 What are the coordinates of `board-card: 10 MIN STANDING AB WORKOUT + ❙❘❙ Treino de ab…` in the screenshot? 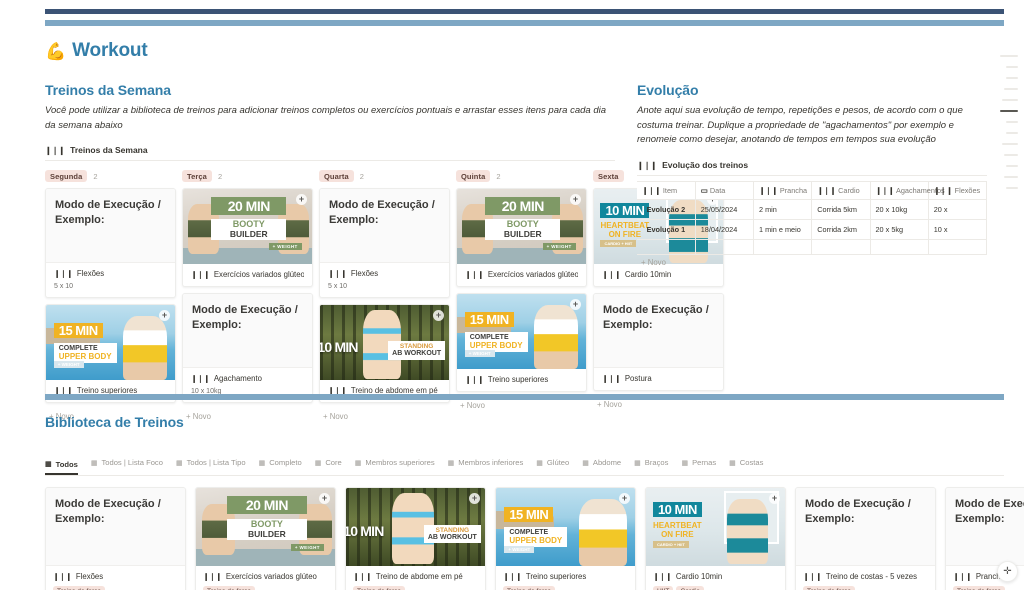 It's located at (384, 354).